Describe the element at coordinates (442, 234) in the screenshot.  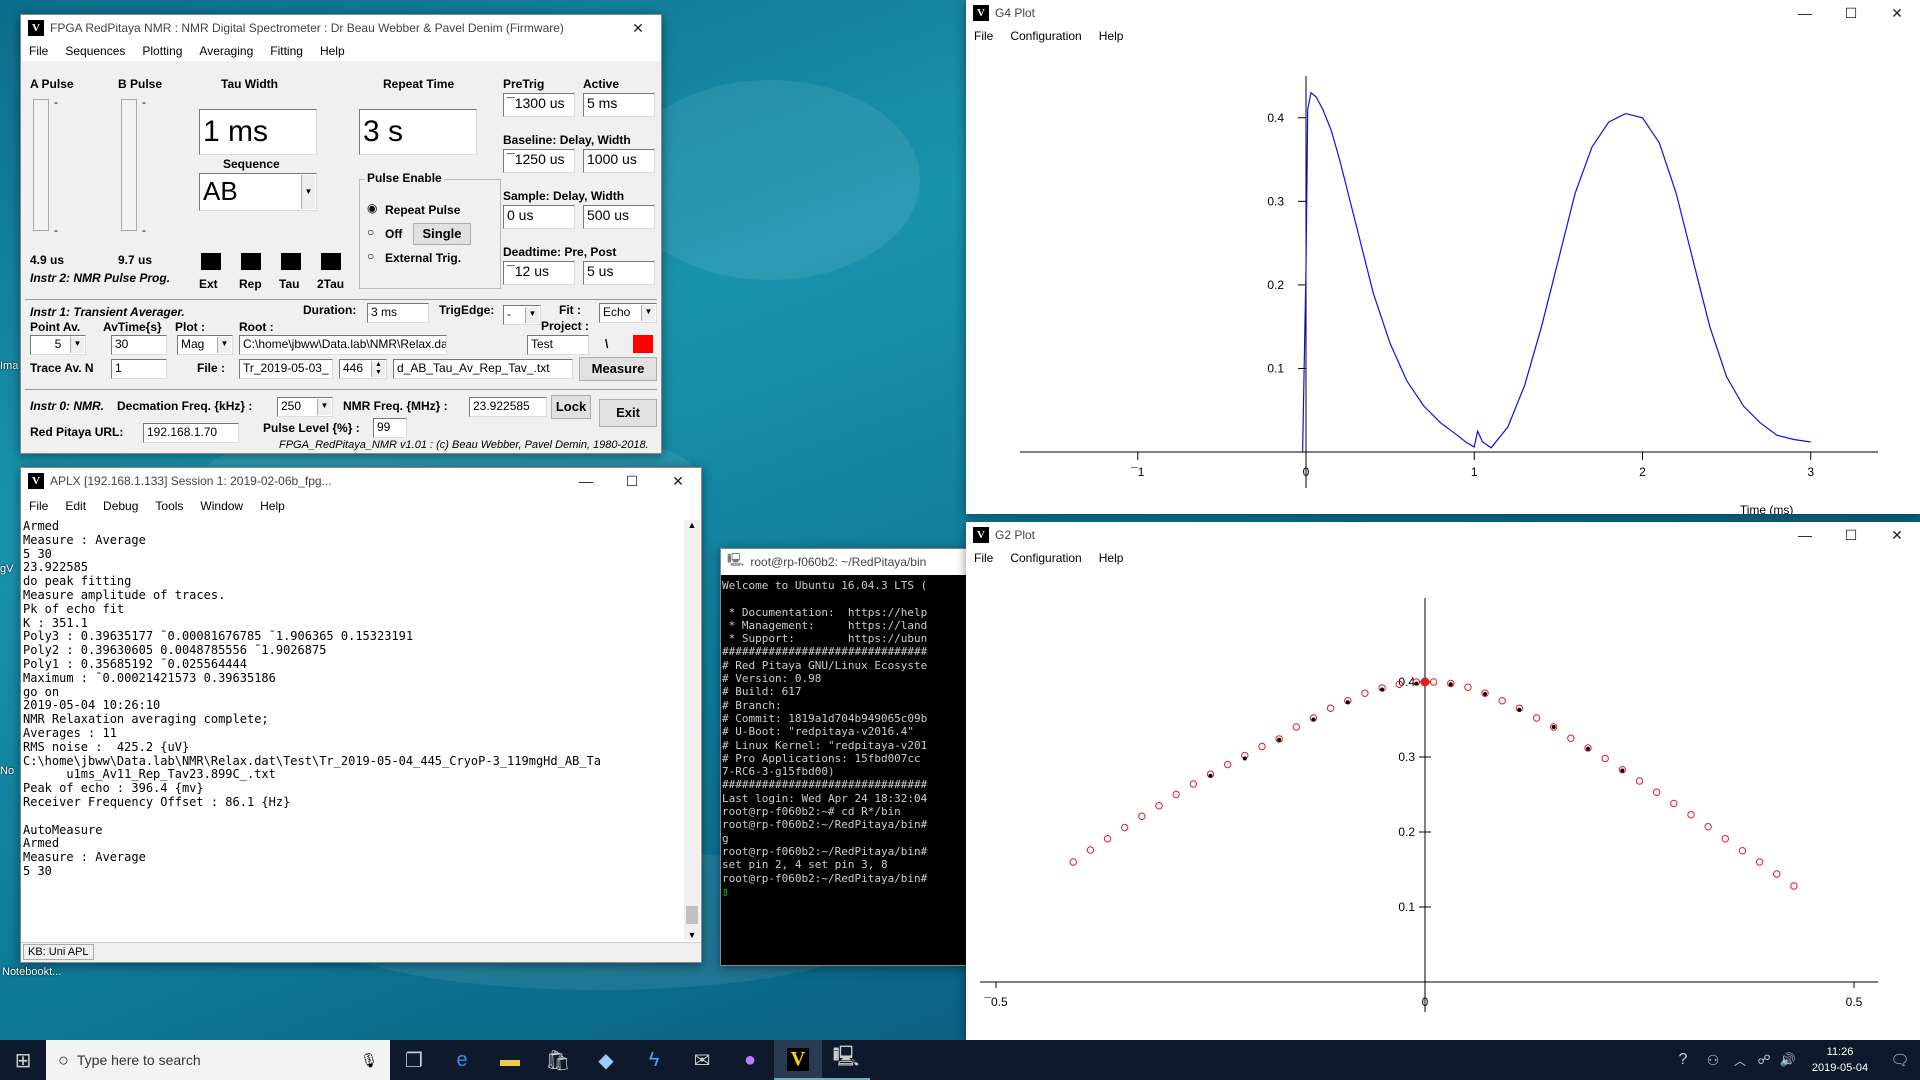
I see `single-button: Single` at that location.